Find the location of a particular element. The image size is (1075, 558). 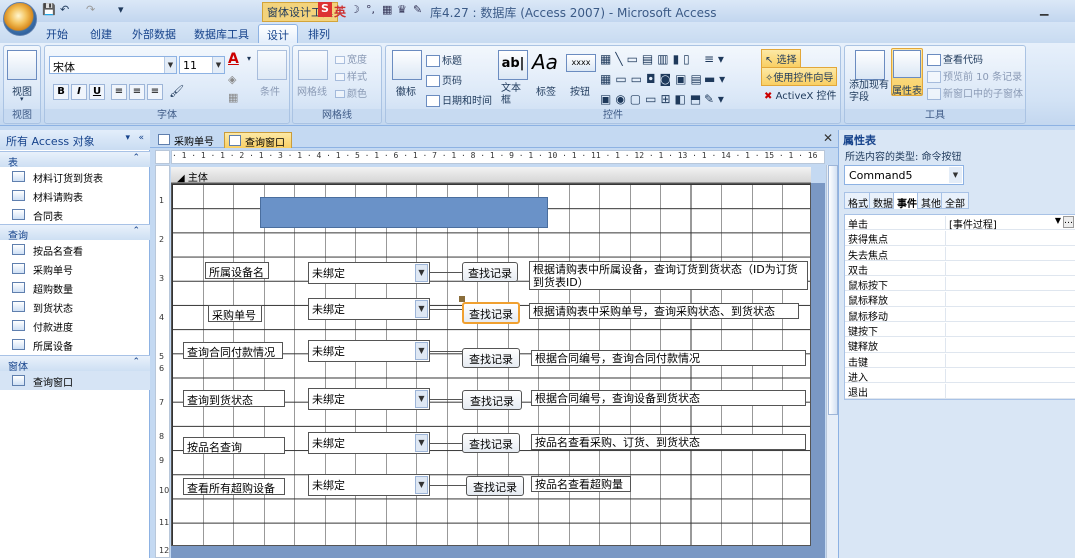

object-selector: Command5 ▼ is located at coordinates (904, 175).